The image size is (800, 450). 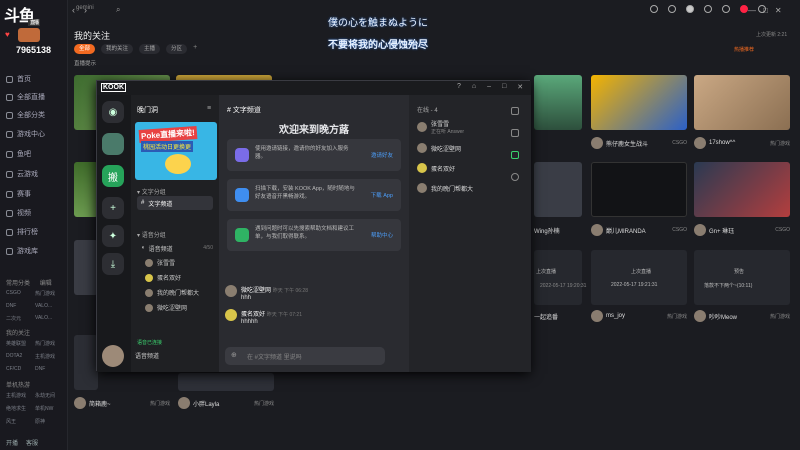 I want to click on member-item: 张雪雪 正在听 Answer, so click(x=440, y=127).